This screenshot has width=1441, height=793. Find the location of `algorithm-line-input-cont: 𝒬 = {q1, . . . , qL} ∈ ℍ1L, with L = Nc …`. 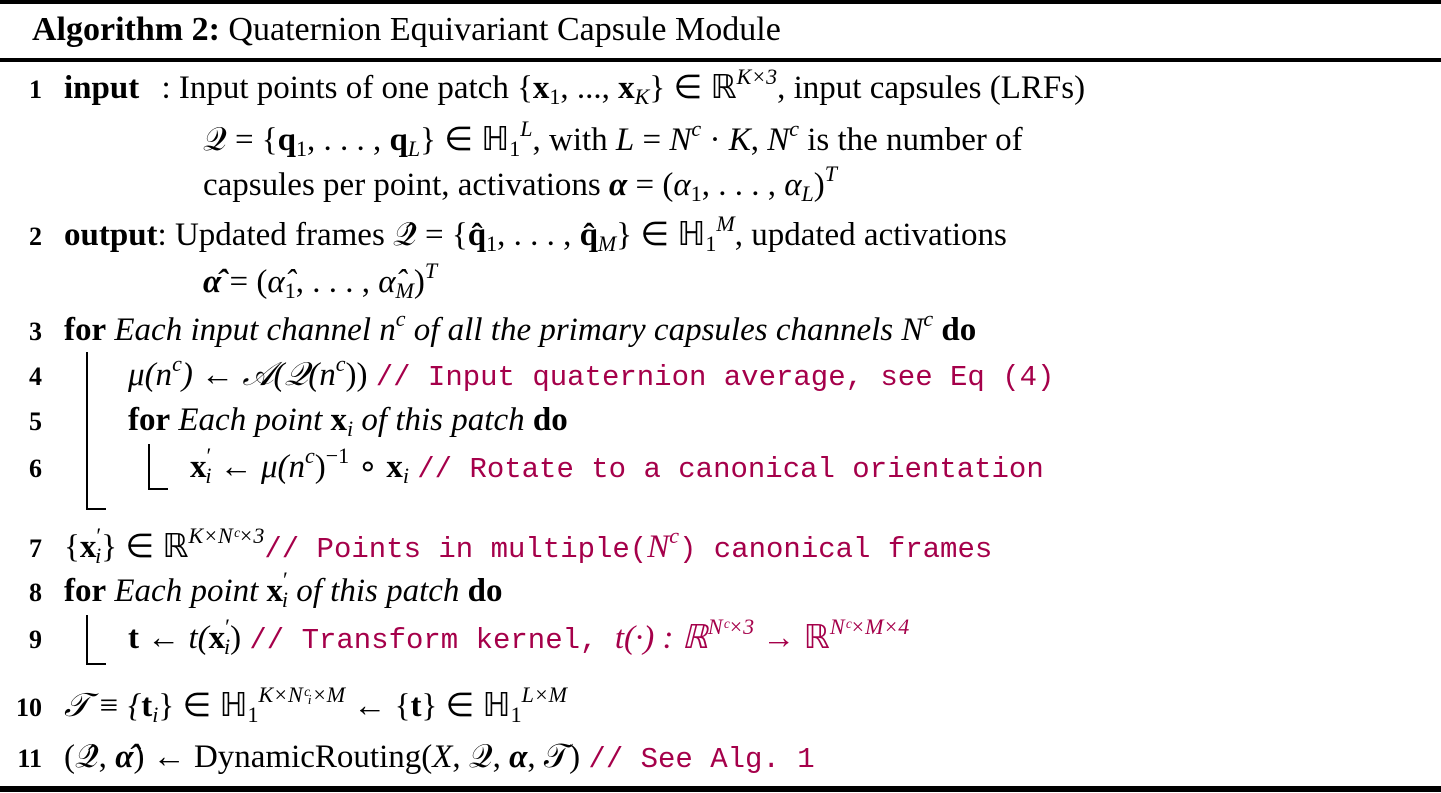

algorithm-line-input-cont: 𝒬 = {q1, . . . , qL} ∈ ℍ1L, with L = Nc … is located at coordinates (613, 138).